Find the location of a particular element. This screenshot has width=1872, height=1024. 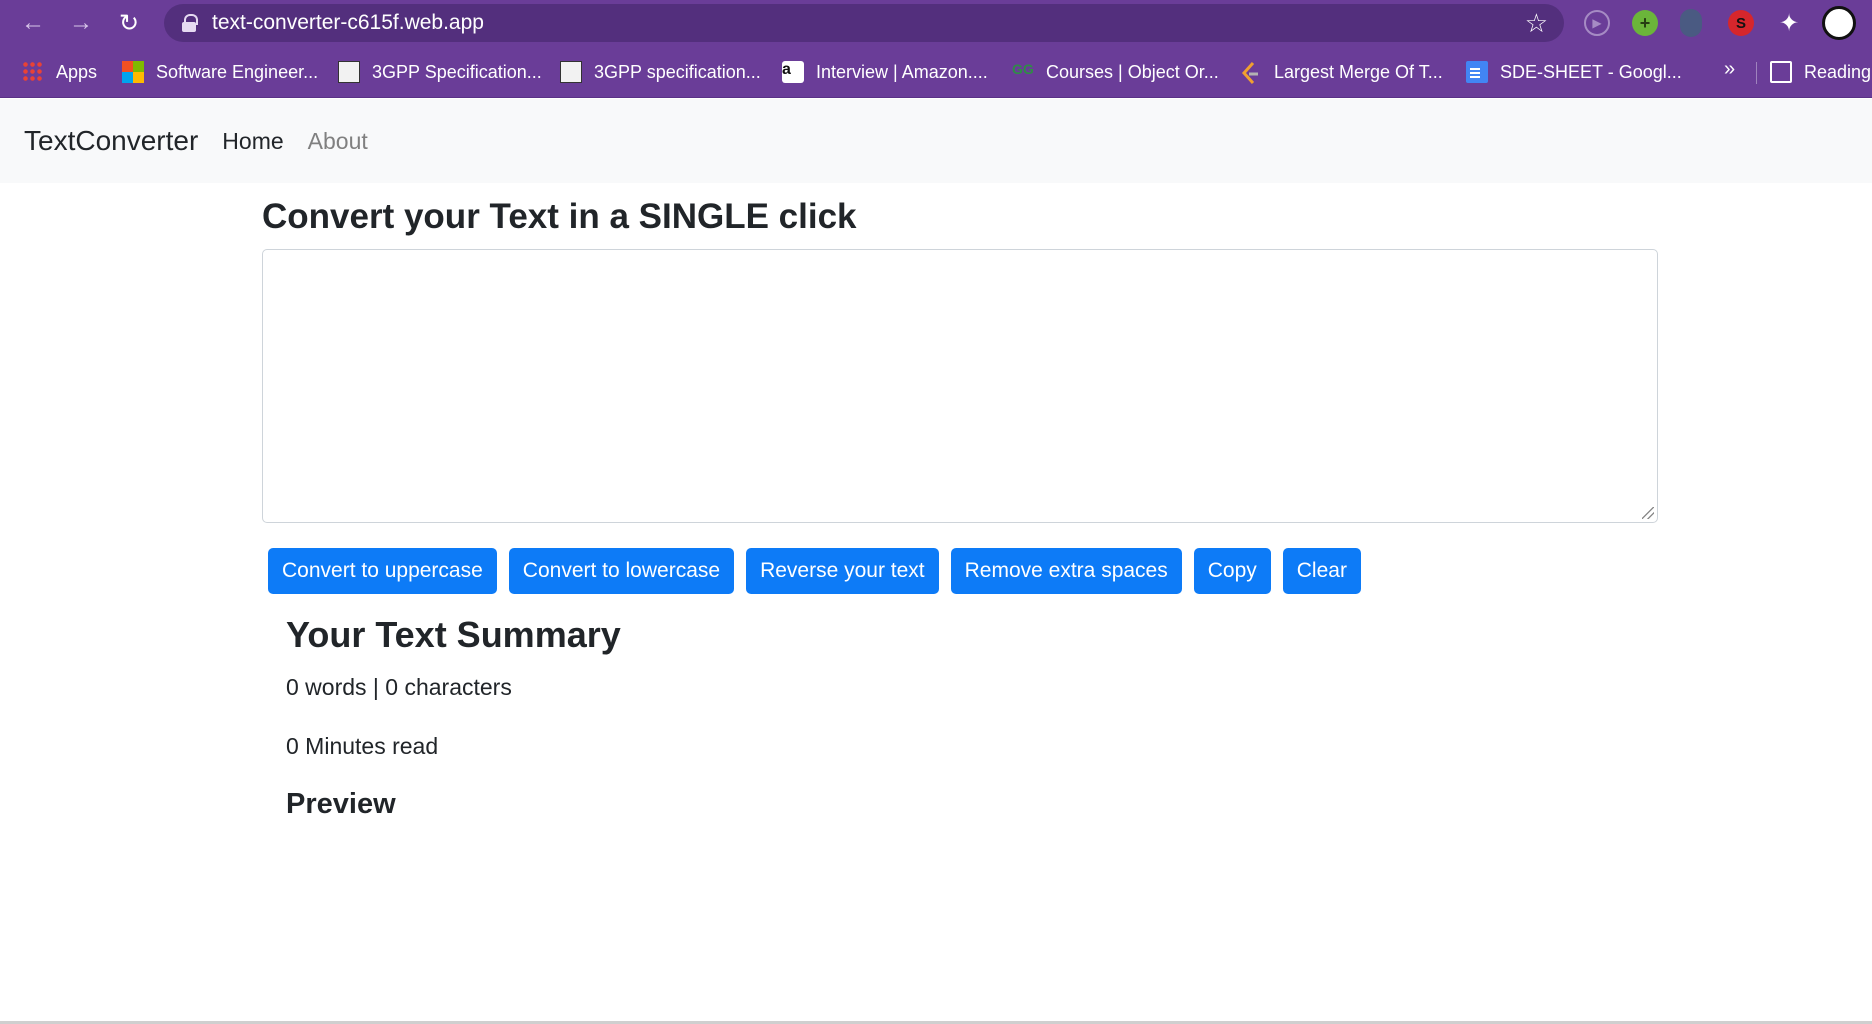

back-arrow-icon: ← is located at coordinates (33, 23).